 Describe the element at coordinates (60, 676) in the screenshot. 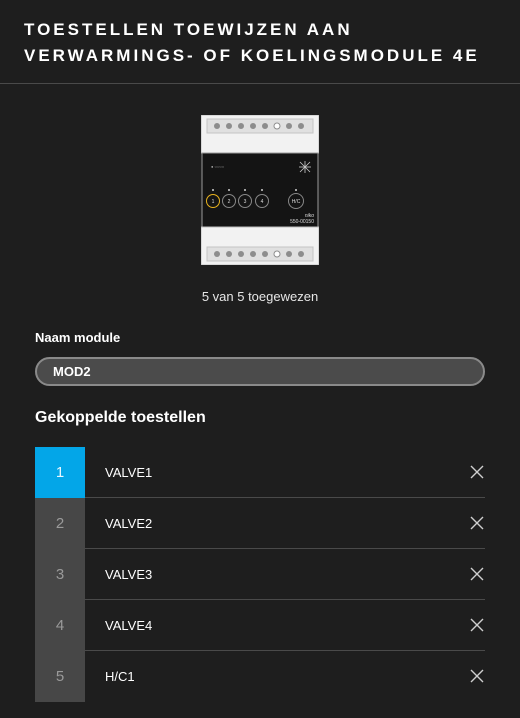

I see `device-number: 5` at that location.